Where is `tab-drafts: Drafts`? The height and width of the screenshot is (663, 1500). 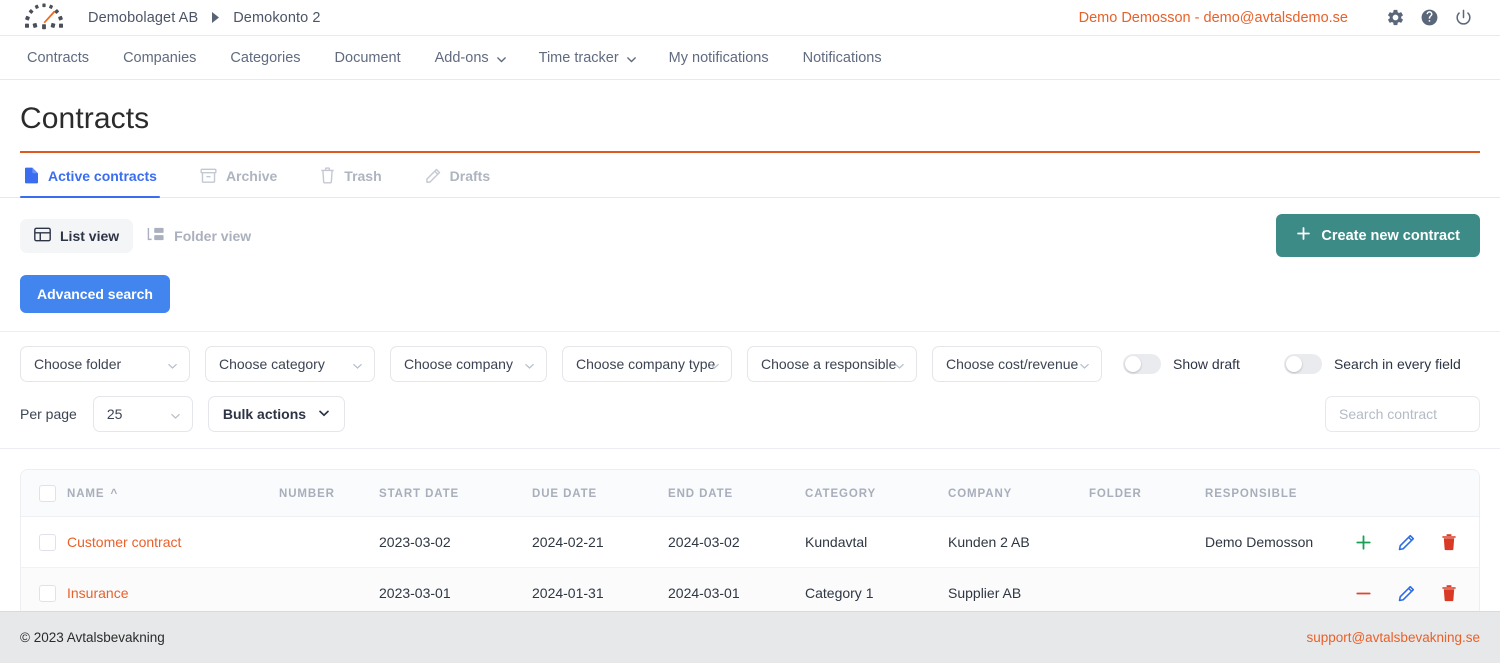
tab-drafts: Drafts is located at coordinates (464, 175).